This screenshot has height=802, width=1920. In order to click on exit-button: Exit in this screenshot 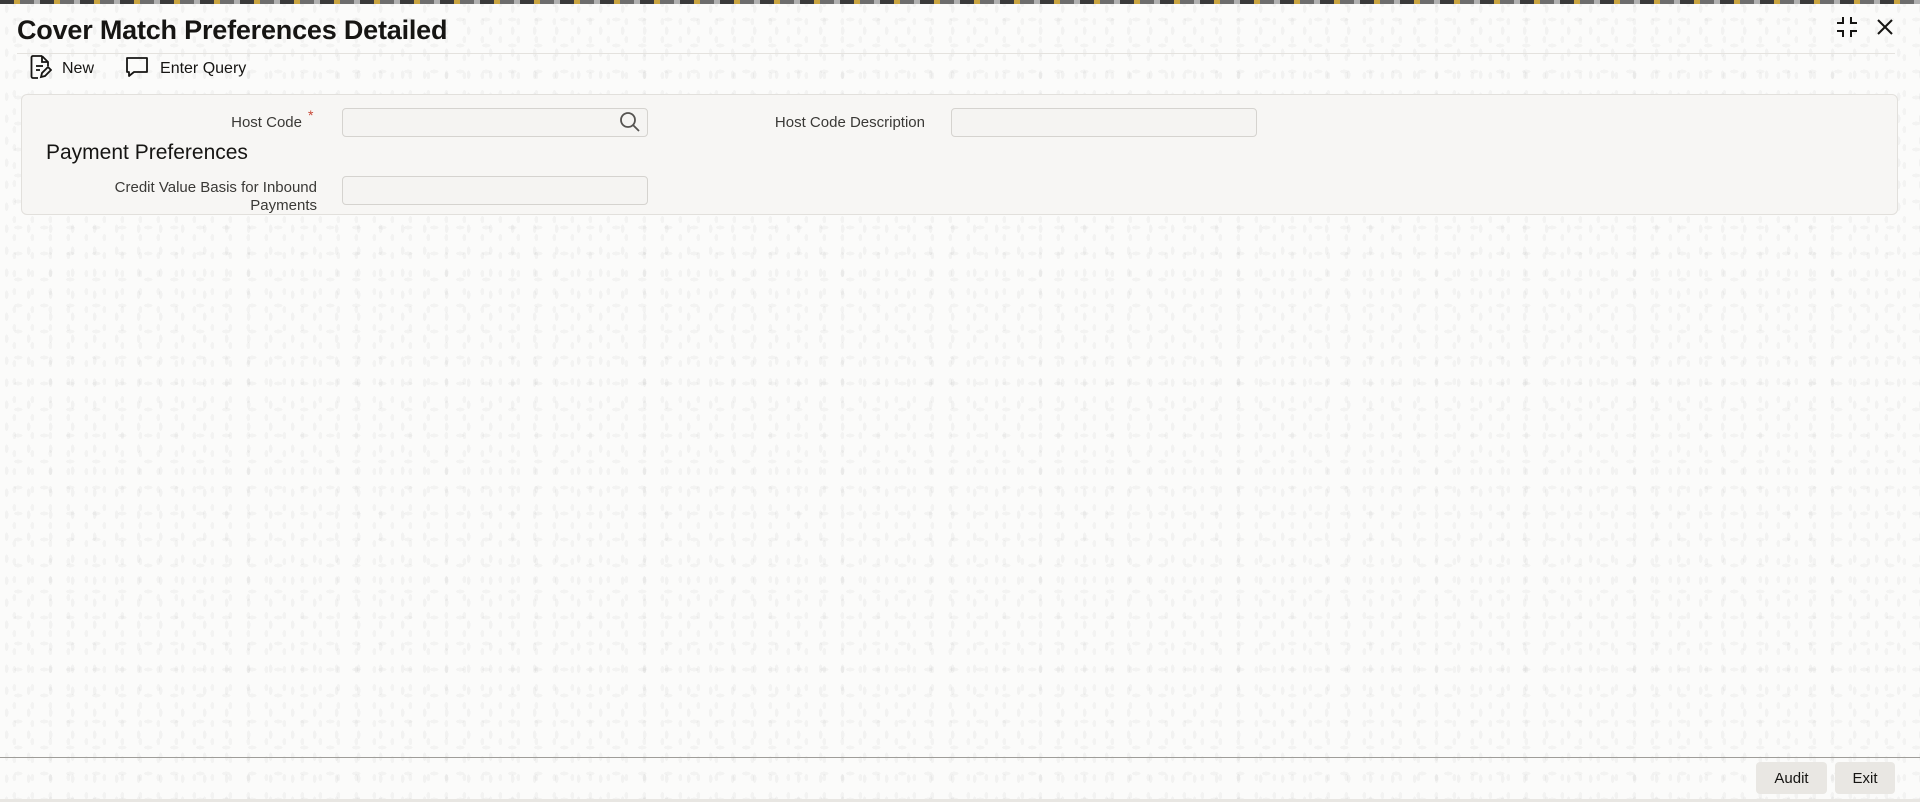, I will do `click(1865, 778)`.